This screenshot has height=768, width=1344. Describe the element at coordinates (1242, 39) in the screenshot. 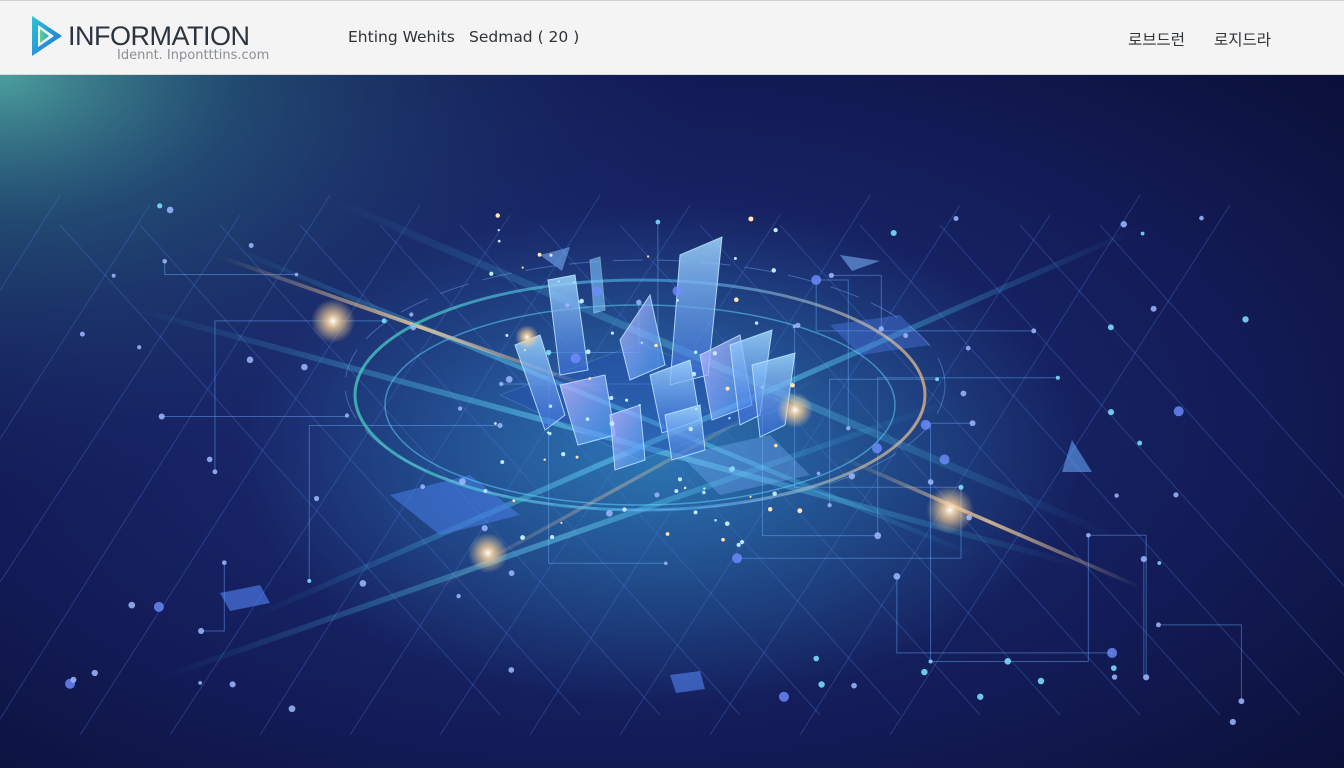

I see `nav-link-4: 로지드라` at that location.